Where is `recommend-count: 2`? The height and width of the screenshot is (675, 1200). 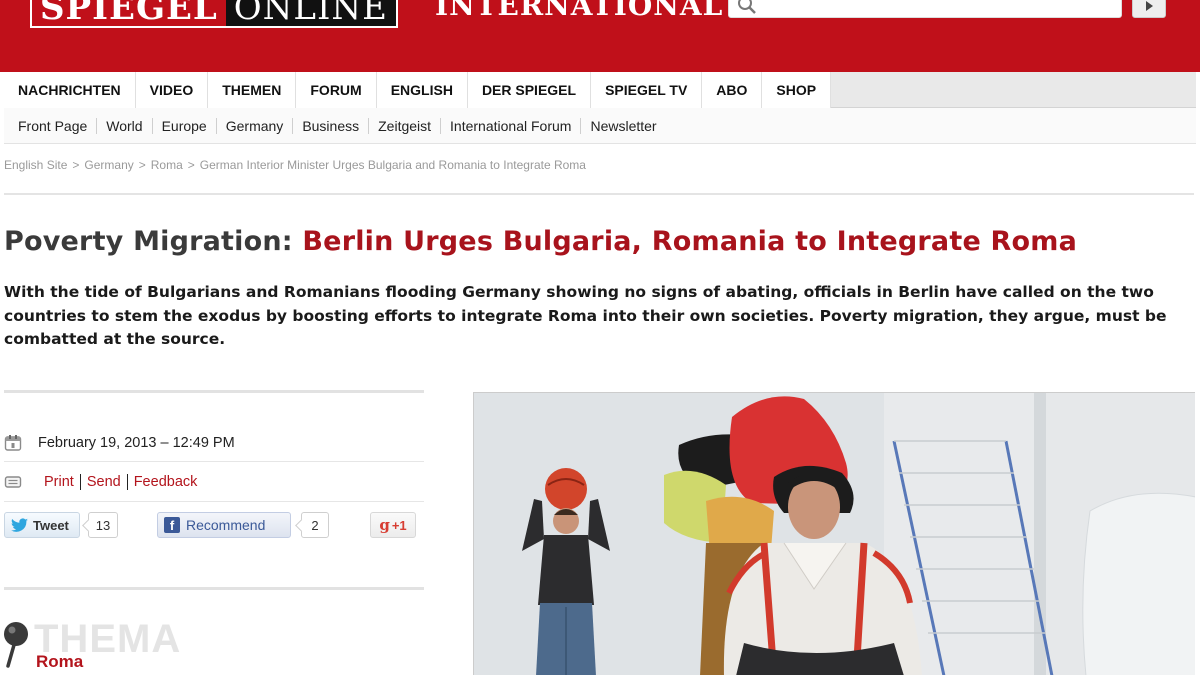 recommend-count: 2 is located at coordinates (315, 525).